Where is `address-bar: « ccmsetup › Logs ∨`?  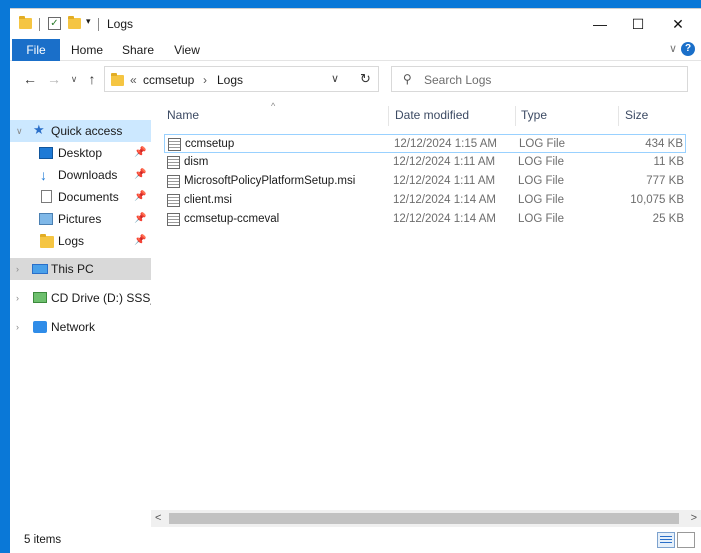 address-bar: « ccmsetup › Logs ∨ is located at coordinates (241, 79).